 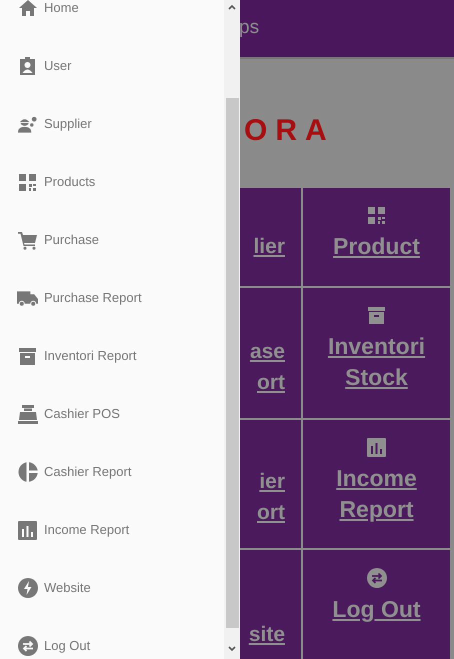 I want to click on tile-link: lier, so click(x=269, y=246).